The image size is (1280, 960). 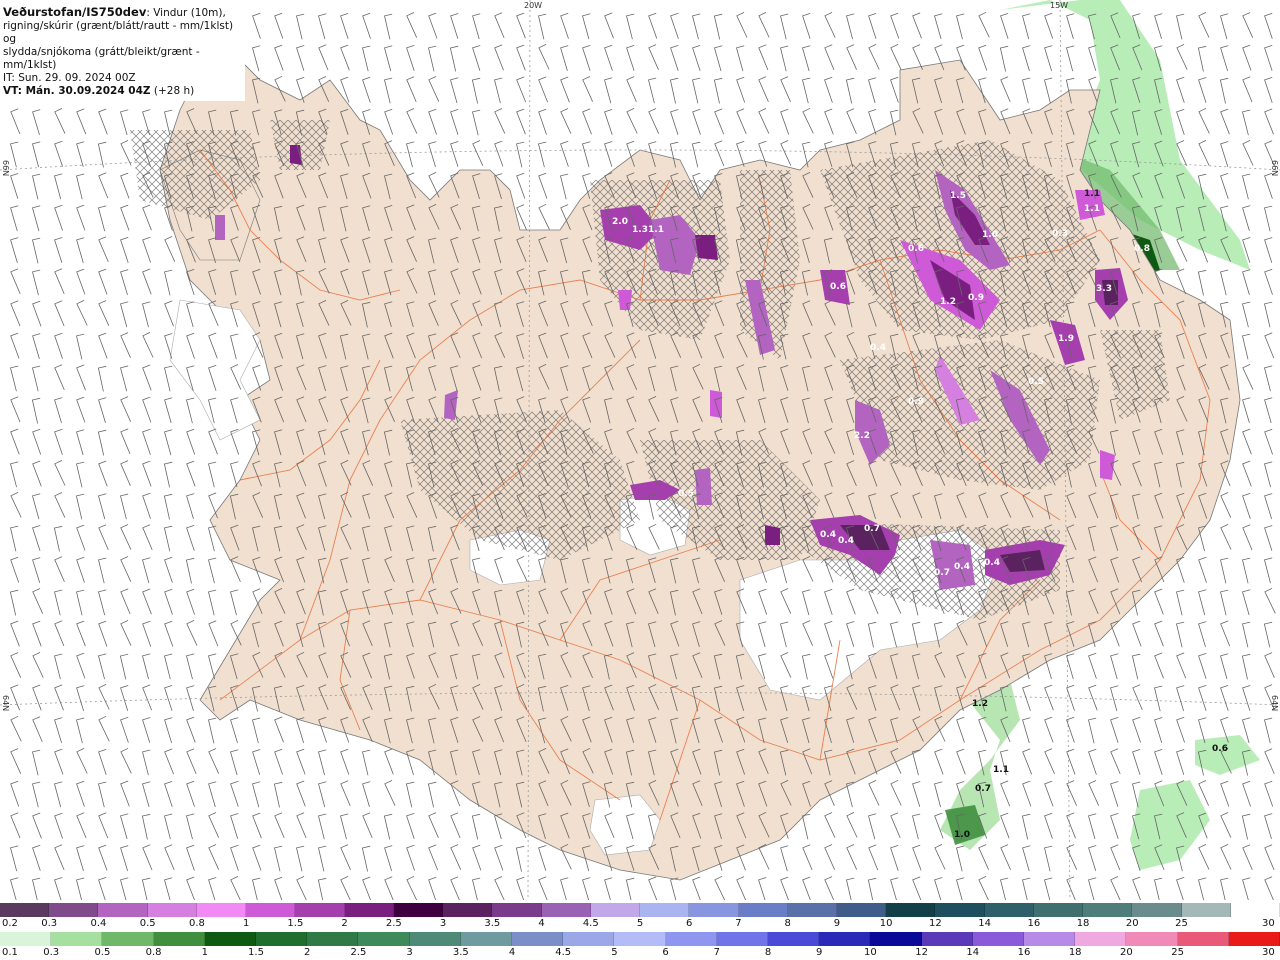 I want to click on brand-title: Veðurstofan/IS750dev, so click(x=75, y=12).